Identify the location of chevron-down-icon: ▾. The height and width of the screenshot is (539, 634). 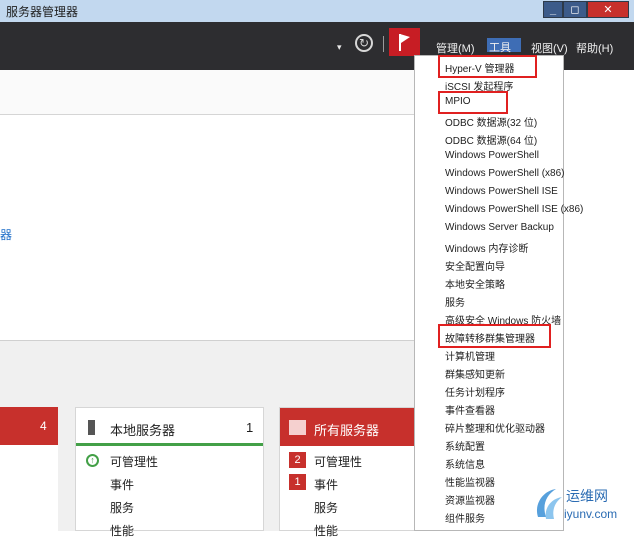
(339, 47).